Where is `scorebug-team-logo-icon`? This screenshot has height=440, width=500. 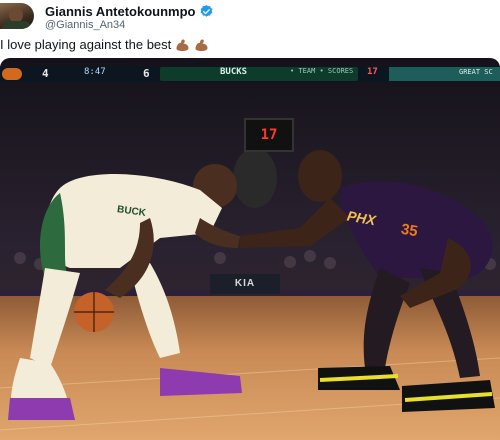
scorebug-team-logo-icon is located at coordinates (12, 74).